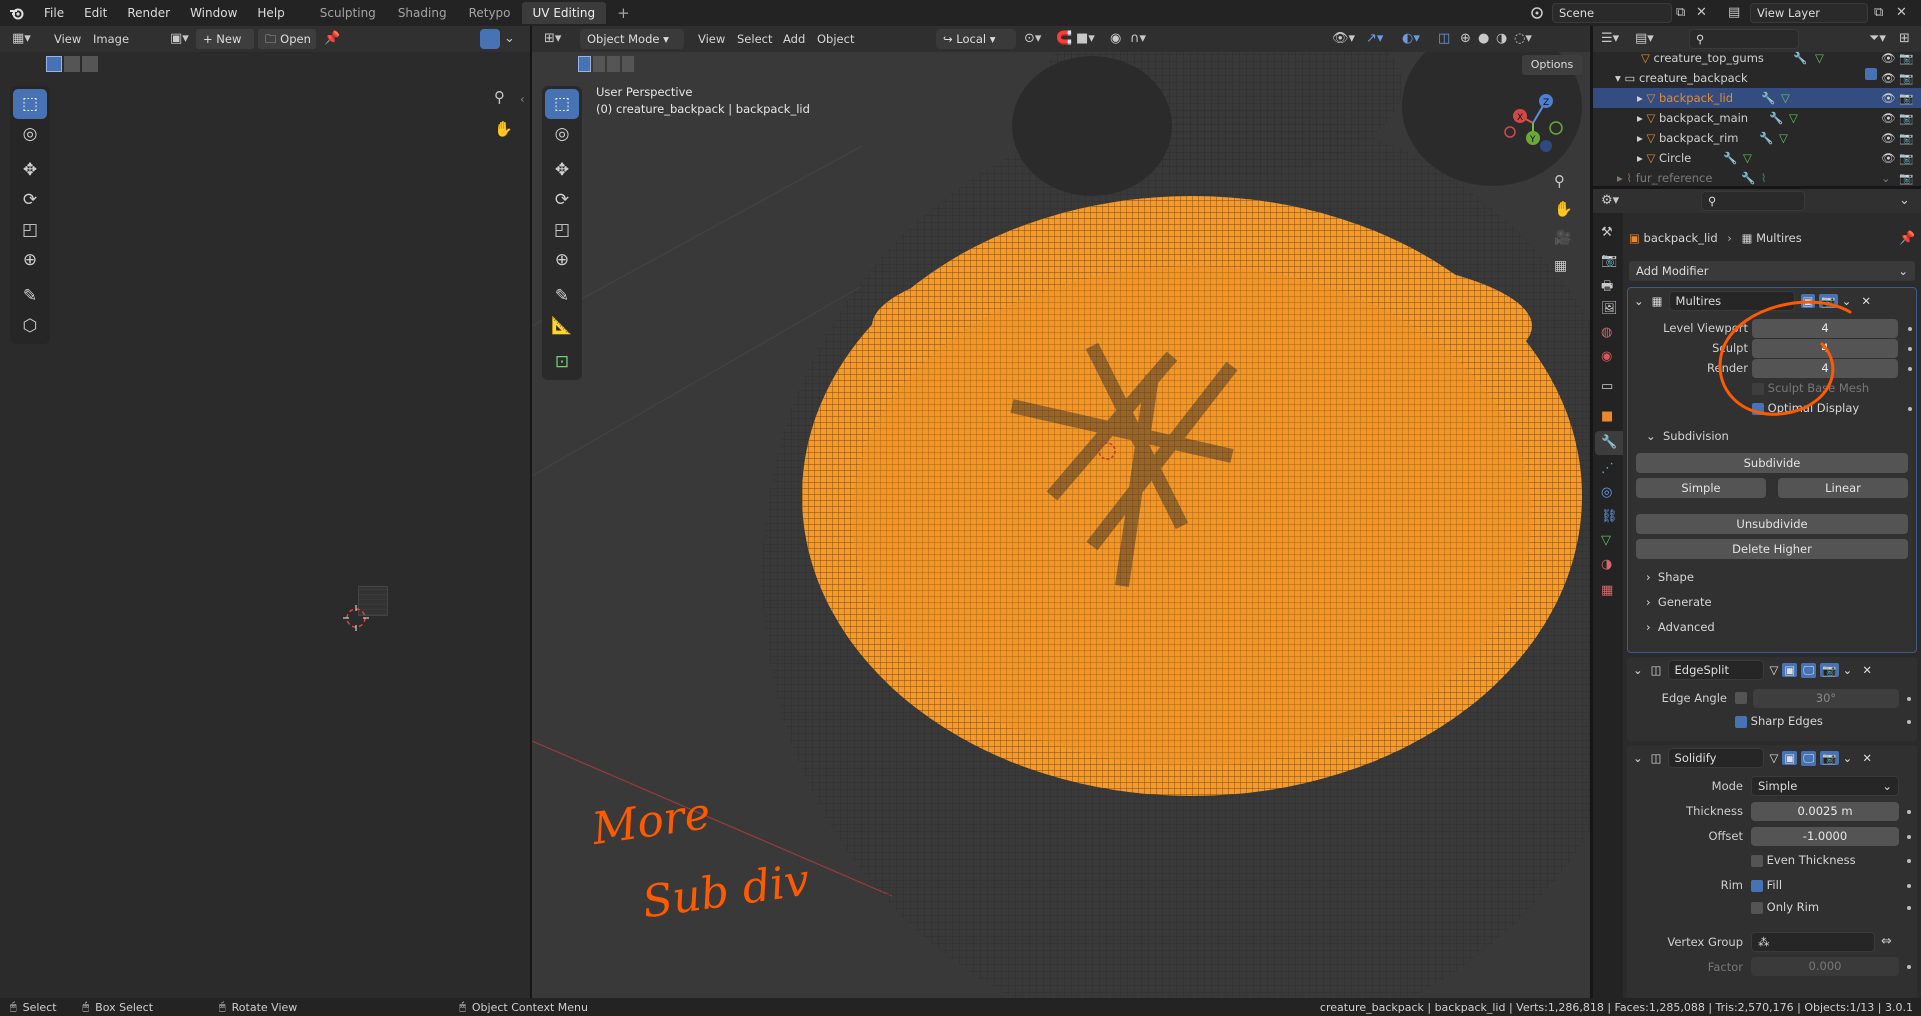 The image size is (1921, 1016). What do you see at coordinates (1609, 308) in the screenshot?
I see `view-layer-tab-icon: 🖼` at bounding box center [1609, 308].